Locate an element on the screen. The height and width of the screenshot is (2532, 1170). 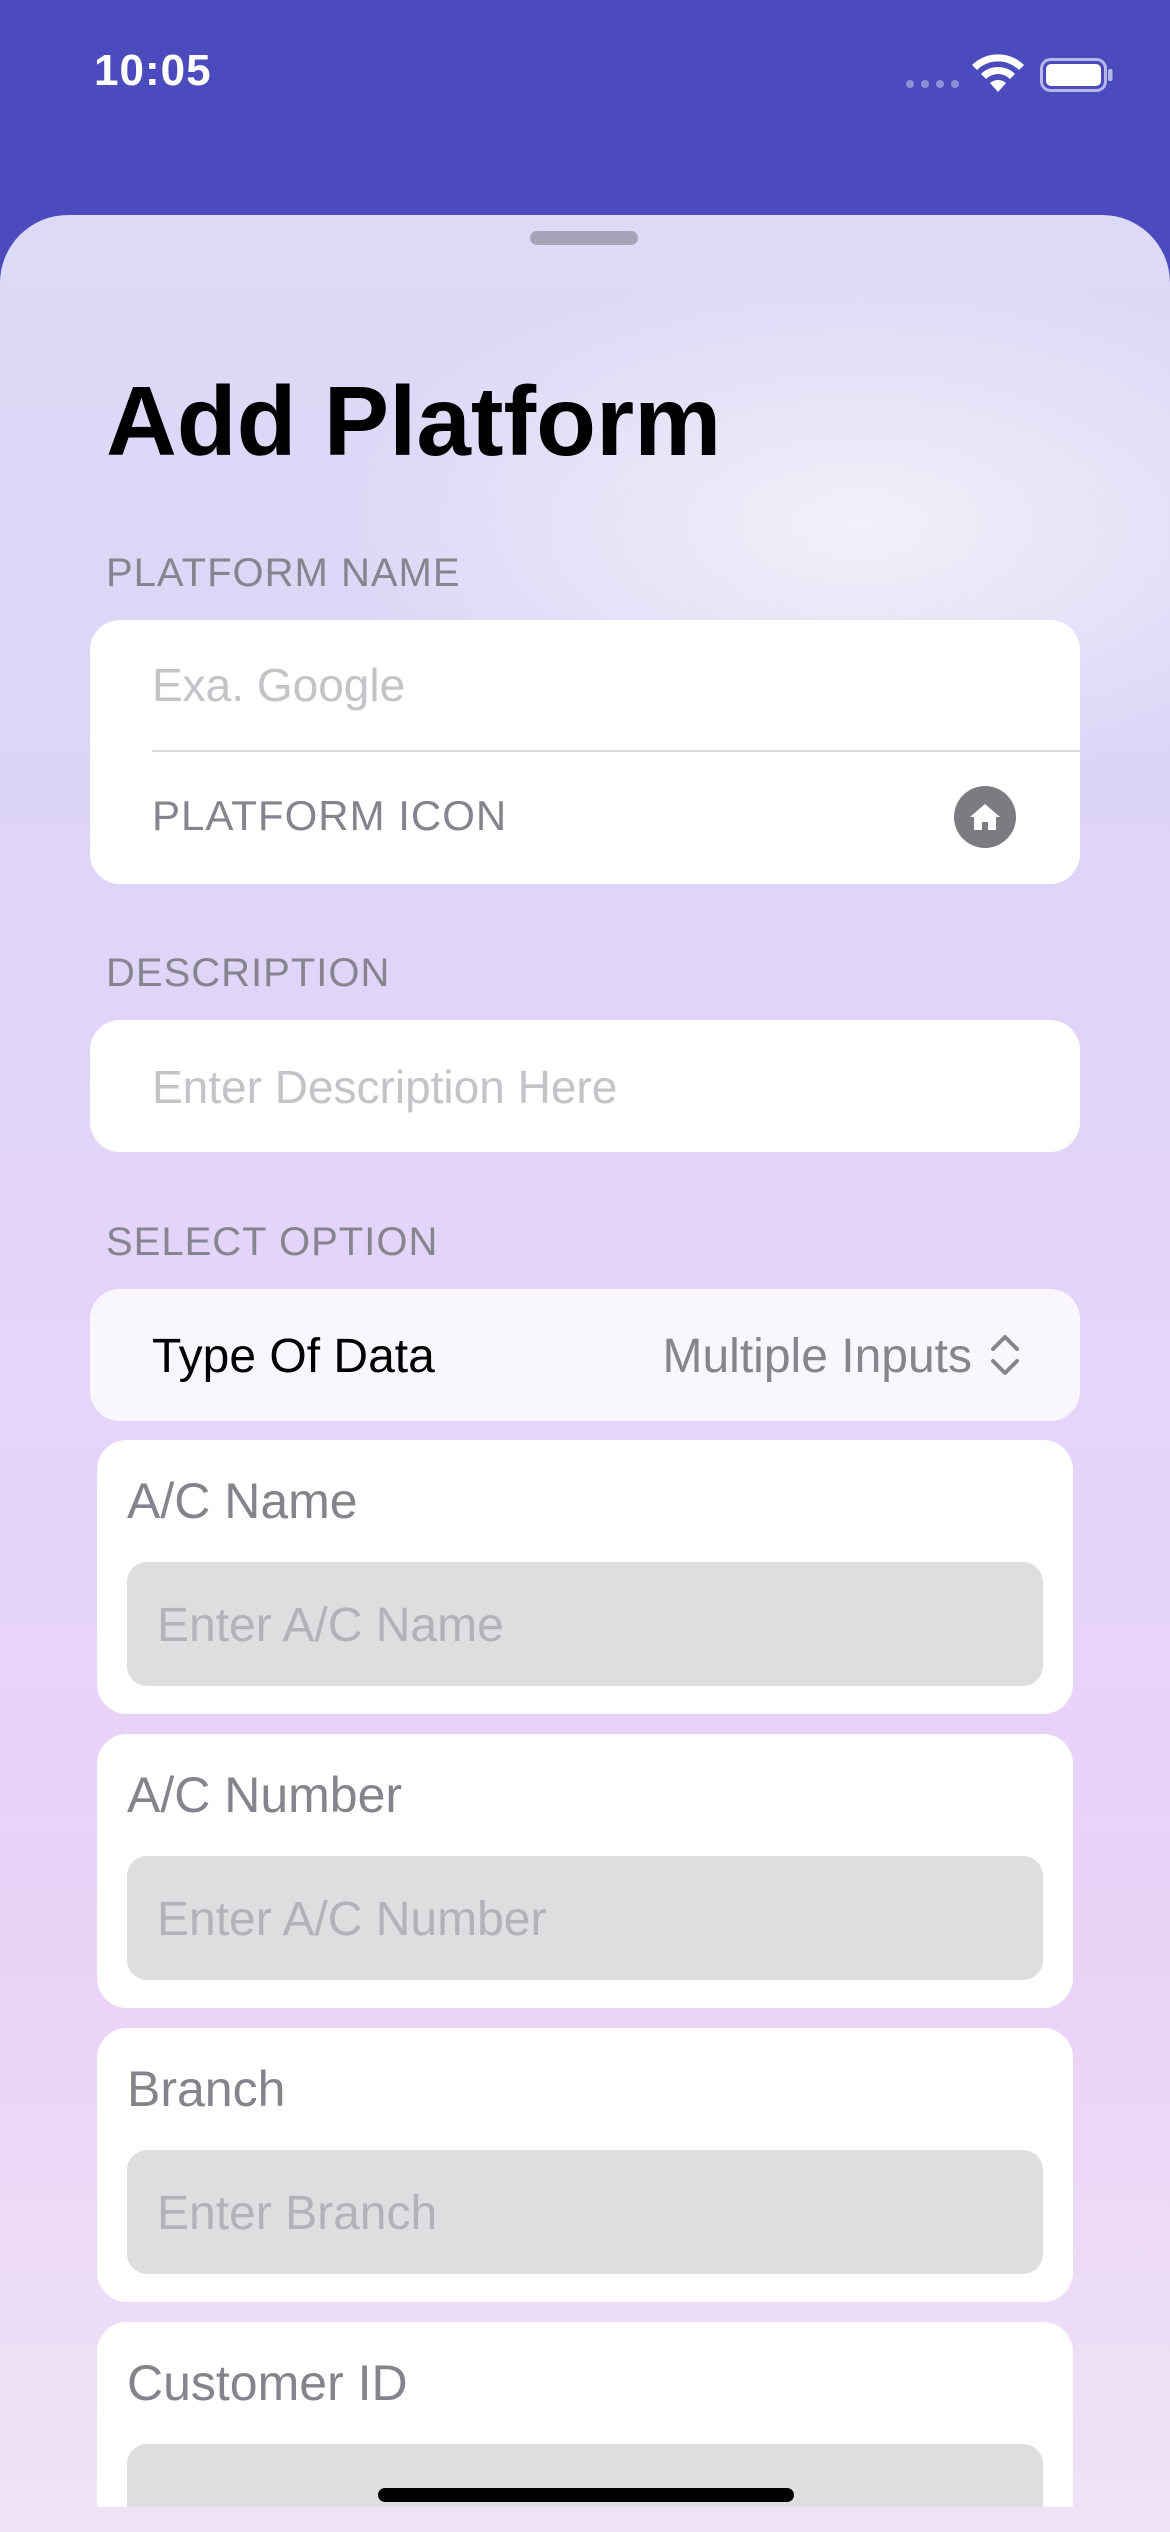
field-card-ac-name: A/C Name Enter A/C Name is located at coordinates (585, 1577).